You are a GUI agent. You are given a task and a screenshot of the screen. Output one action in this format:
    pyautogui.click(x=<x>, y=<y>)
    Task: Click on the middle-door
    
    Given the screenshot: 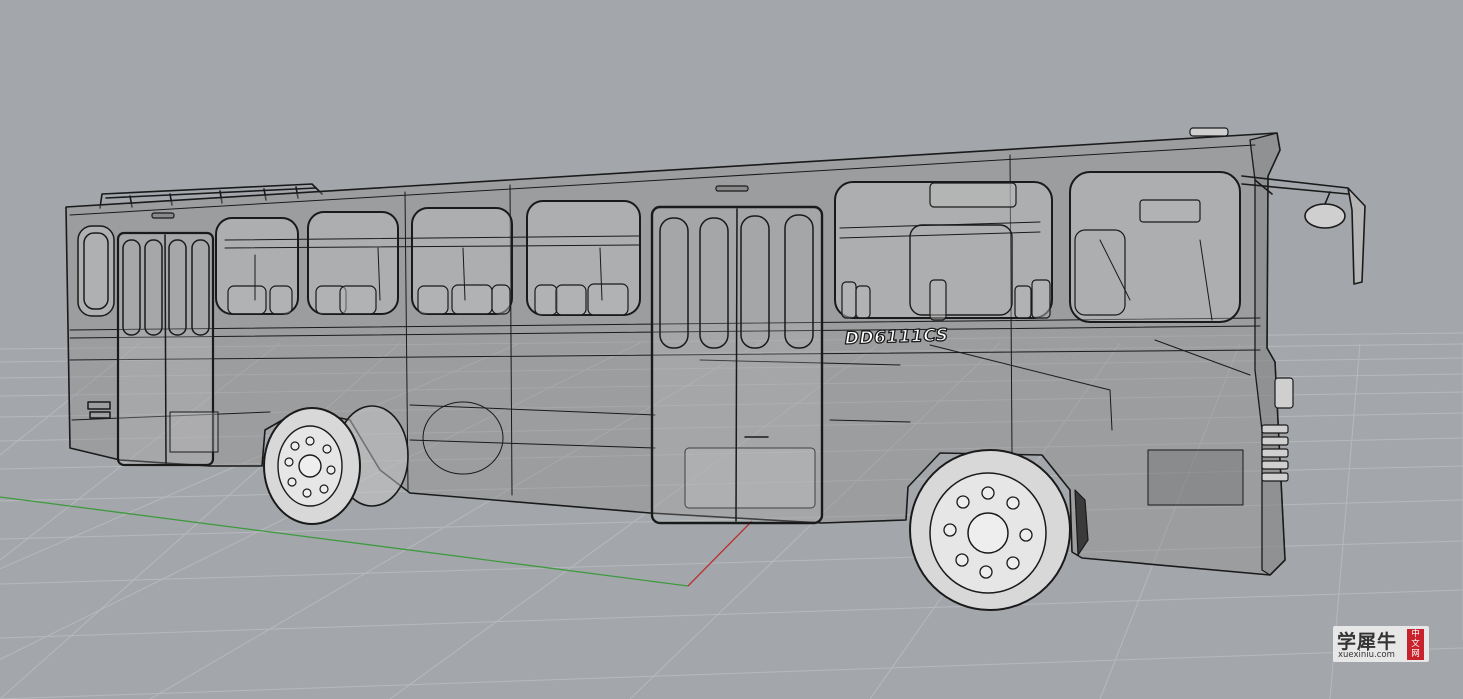 What is the action you would take?
    pyautogui.click(x=737, y=365)
    